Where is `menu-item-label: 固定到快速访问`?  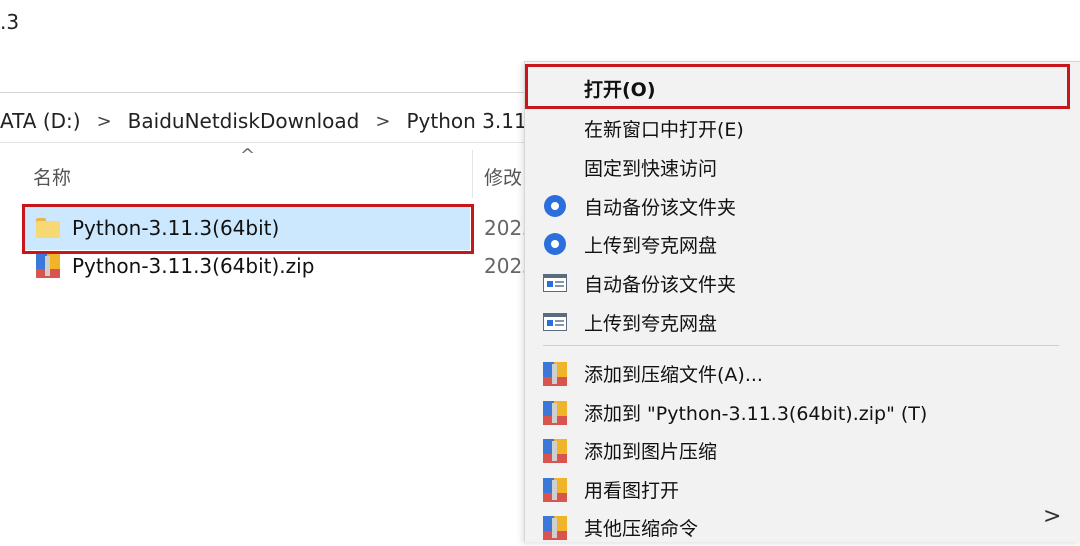 menu-item-label: 固定到快速访问 is located at coordinates (651, 168).